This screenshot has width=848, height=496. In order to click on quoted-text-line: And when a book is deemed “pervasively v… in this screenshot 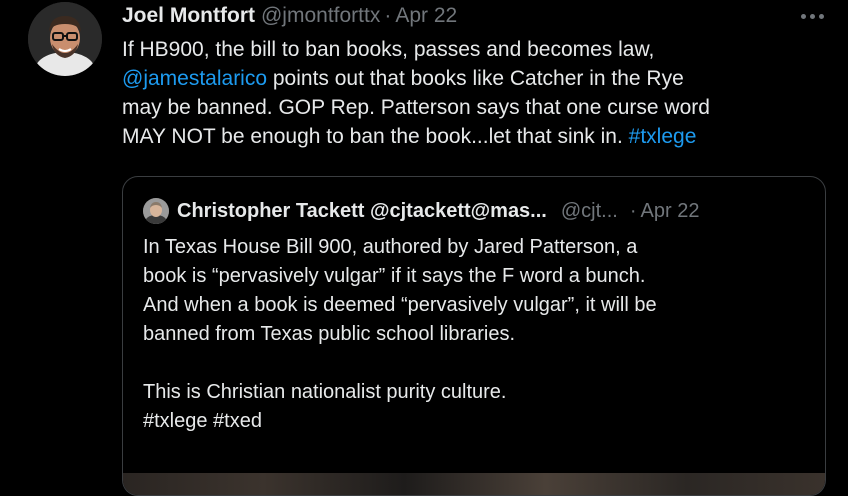, I will do `click(400, 305)`.